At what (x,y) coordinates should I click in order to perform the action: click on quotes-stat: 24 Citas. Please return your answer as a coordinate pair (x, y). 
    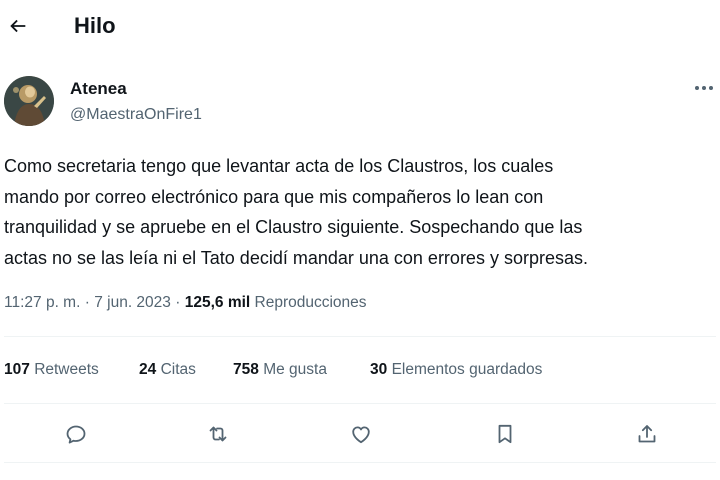
    Looking at the image, I should click on (167, 370).